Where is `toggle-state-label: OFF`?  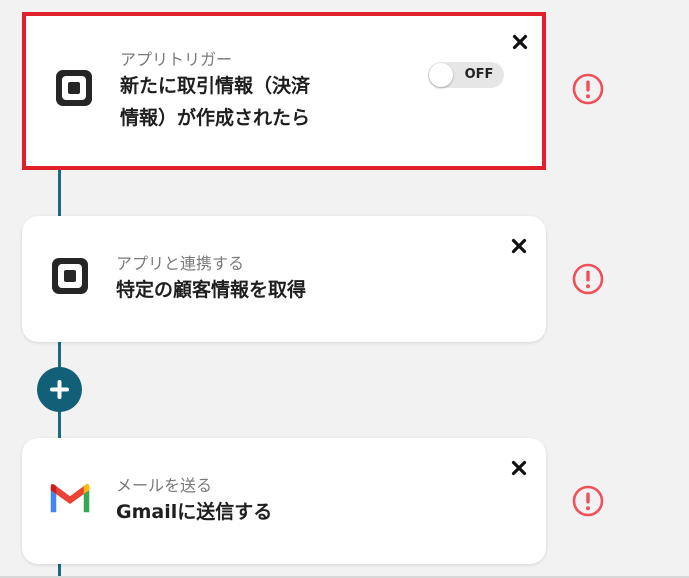 toggle-state-label: OFF is located at coordinates (479, 74).